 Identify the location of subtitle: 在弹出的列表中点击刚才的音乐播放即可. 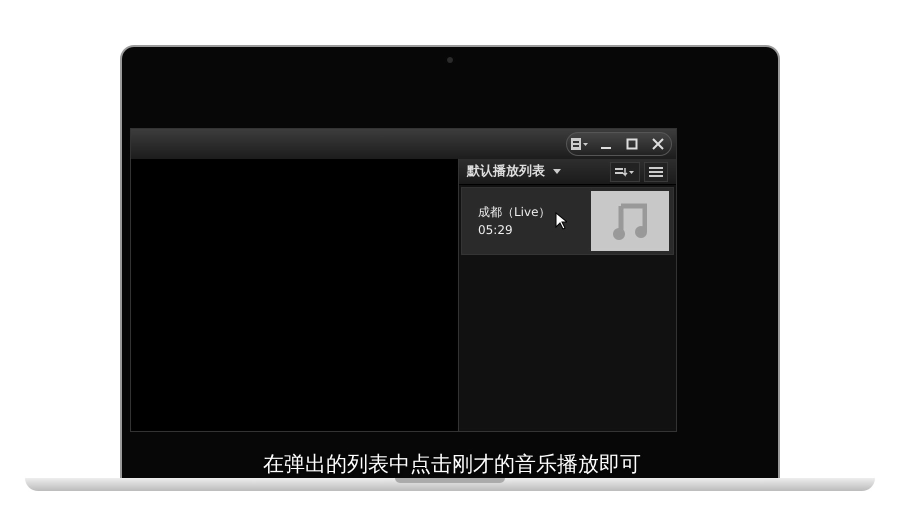
(452, 464).